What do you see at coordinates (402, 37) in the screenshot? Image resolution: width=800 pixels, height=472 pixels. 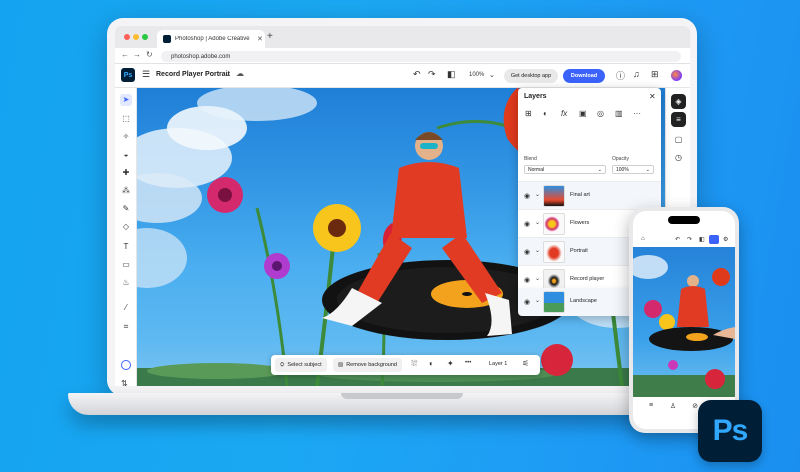 I see `browser-tab-bar: Photoshop | Adobe Creative ✕ +` at bounding box center [402, 37].